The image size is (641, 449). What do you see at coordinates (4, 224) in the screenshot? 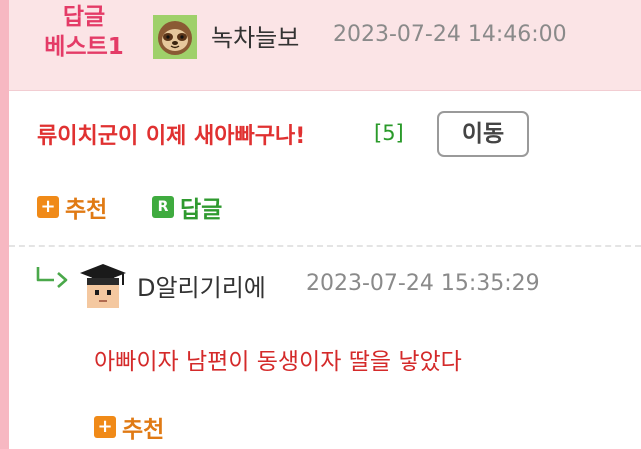
I see `left-accent-bar` at bounding box center [4, 224].